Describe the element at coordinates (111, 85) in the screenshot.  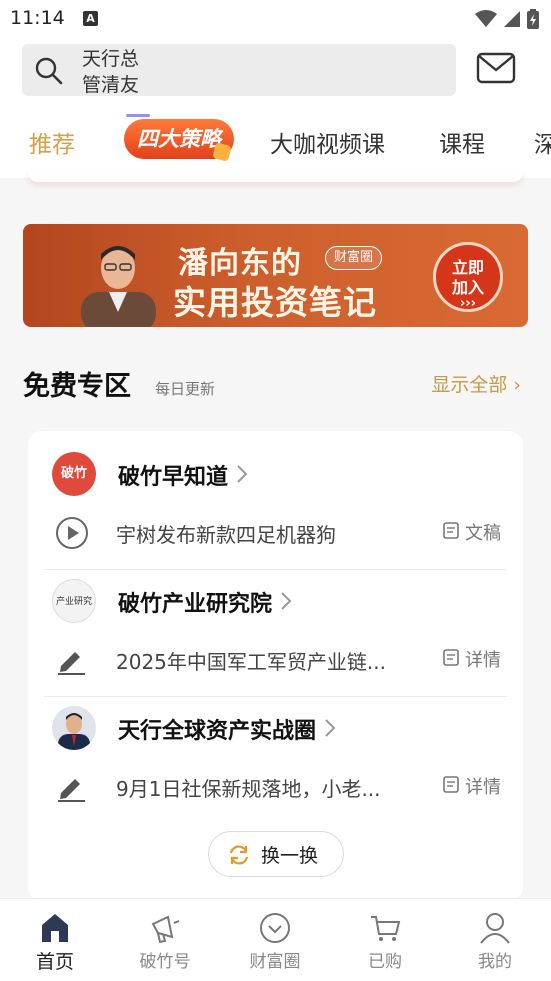
I see `search-hint: 管清友` at that location.